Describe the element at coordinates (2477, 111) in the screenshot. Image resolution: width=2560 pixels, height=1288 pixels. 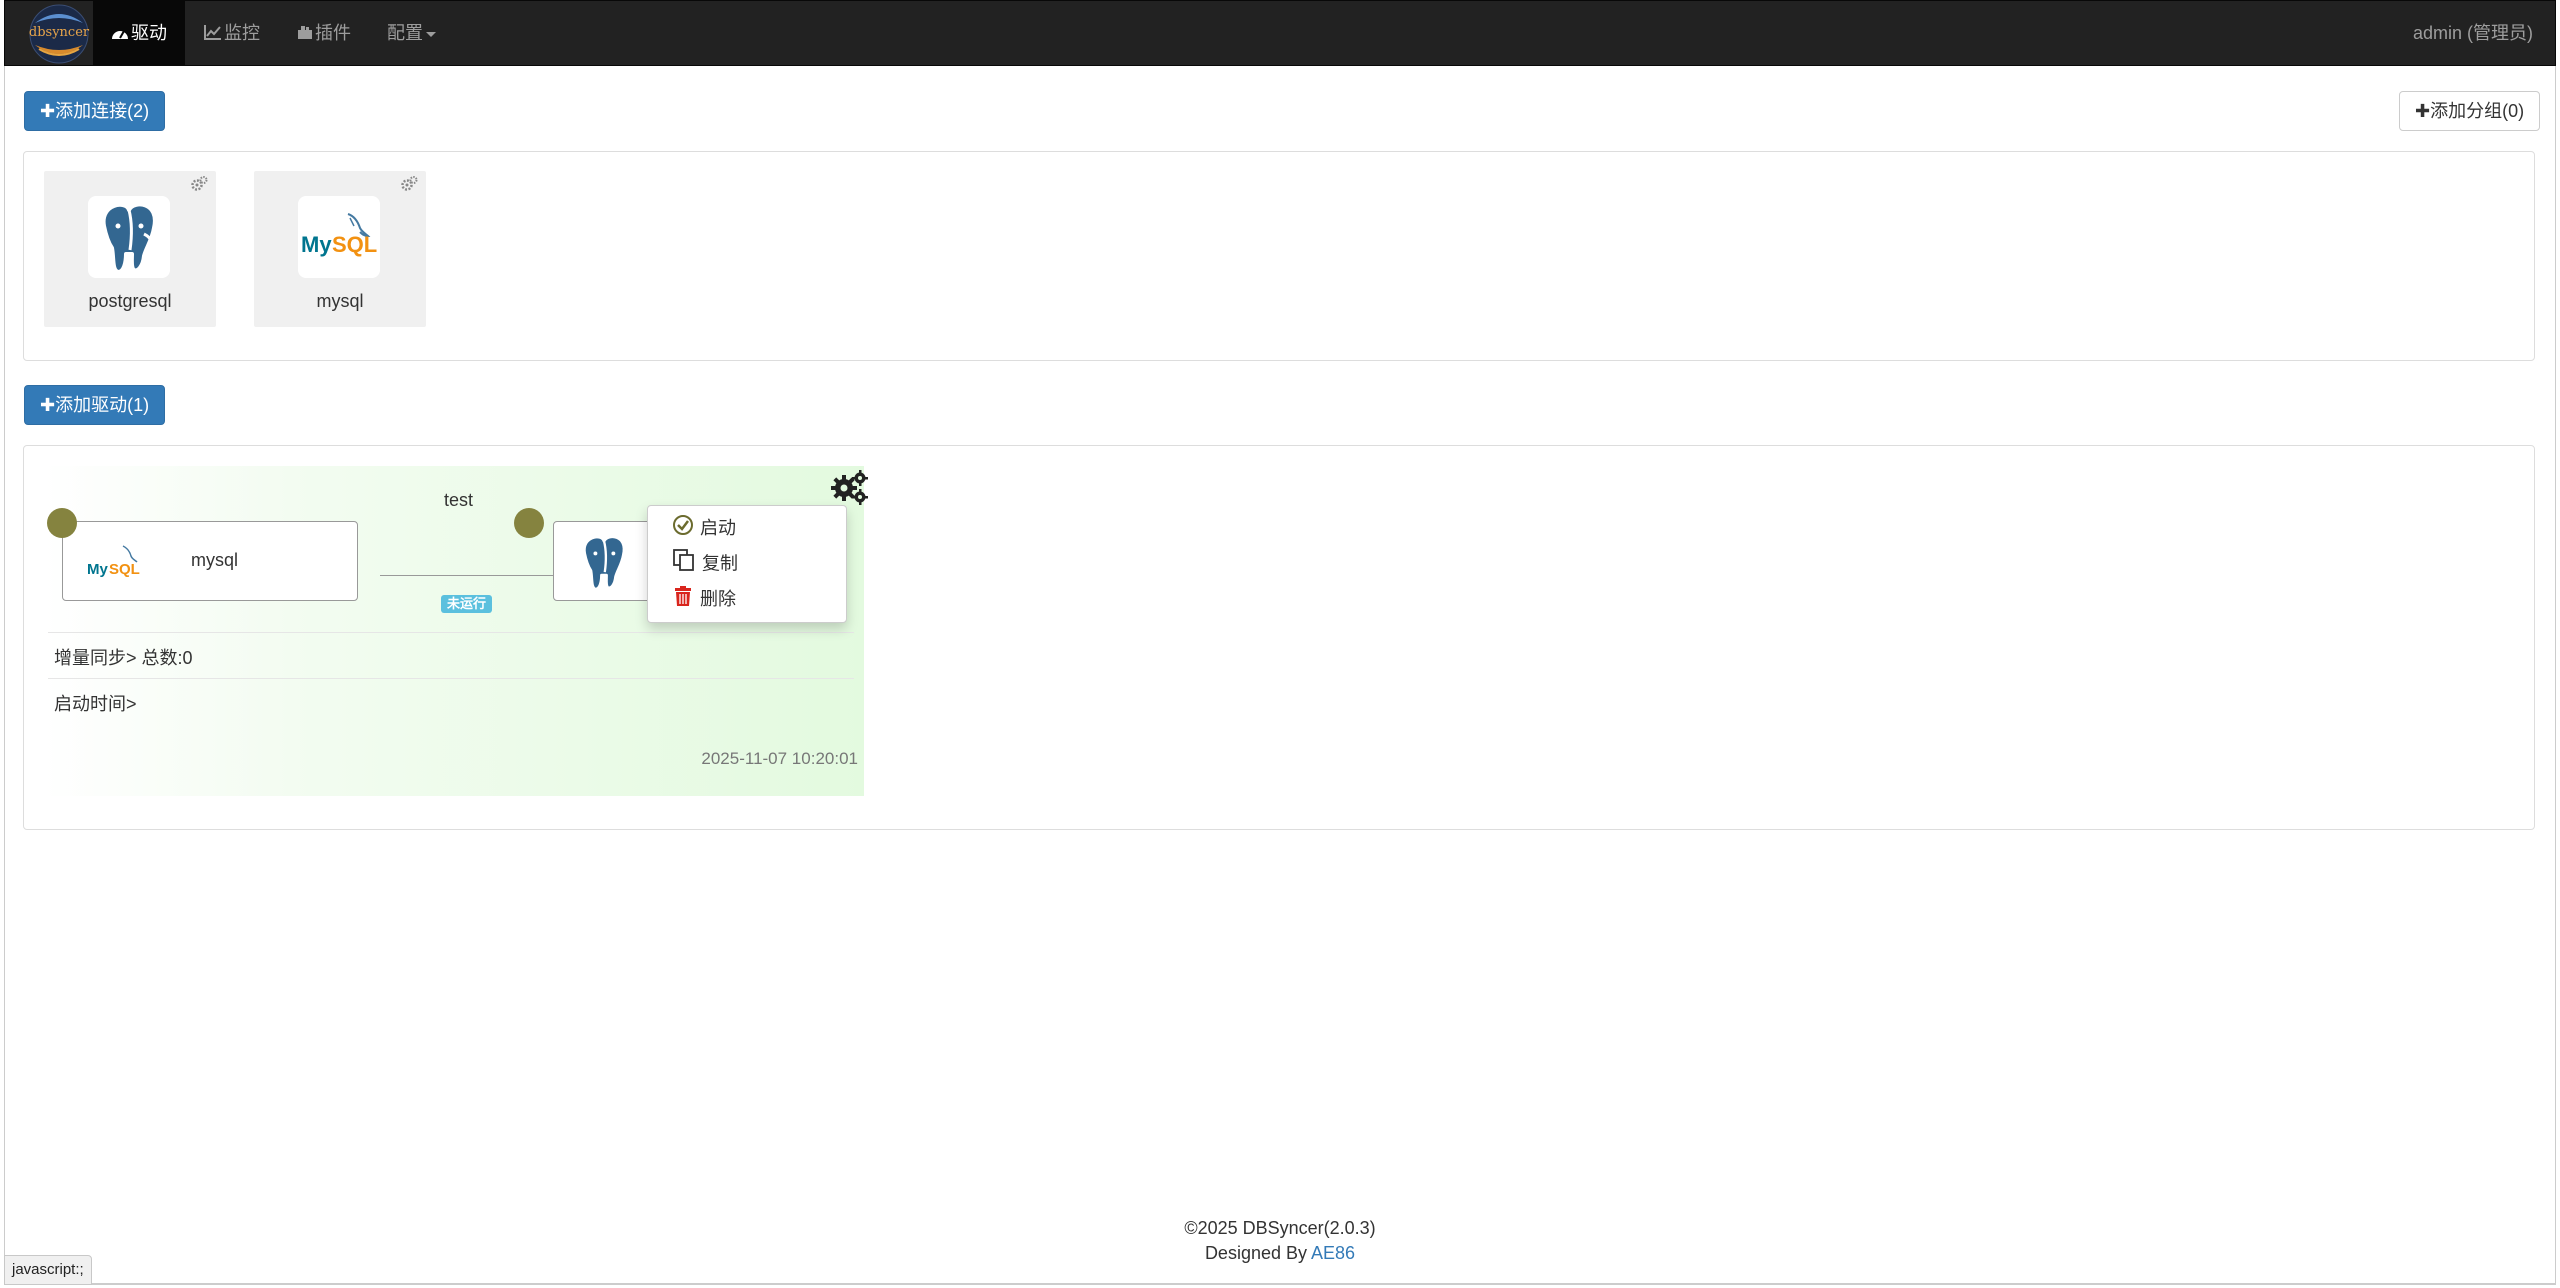
I see `add-group-label: 添加分组(0)` at that location.